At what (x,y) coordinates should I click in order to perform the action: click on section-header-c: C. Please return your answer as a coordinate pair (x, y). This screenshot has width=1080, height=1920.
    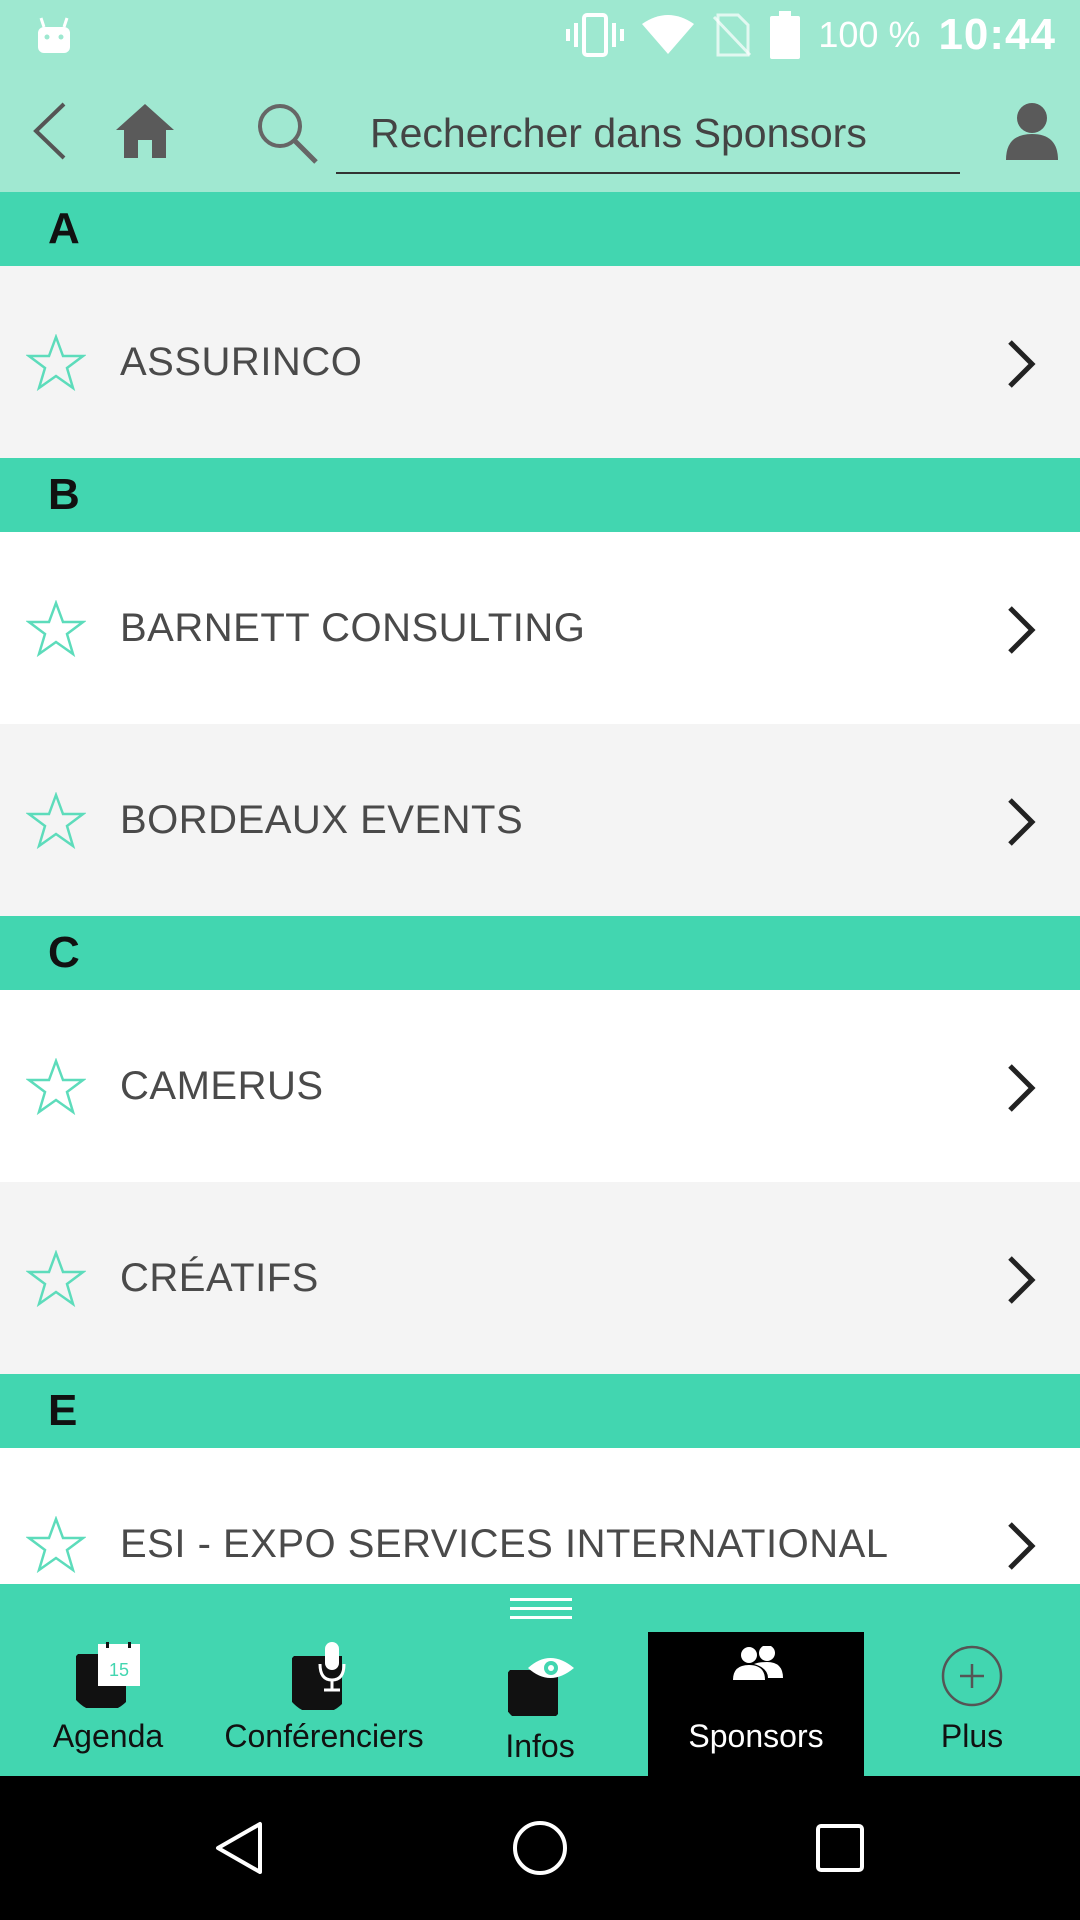
    Looking at the image, I should click on (540, 953).